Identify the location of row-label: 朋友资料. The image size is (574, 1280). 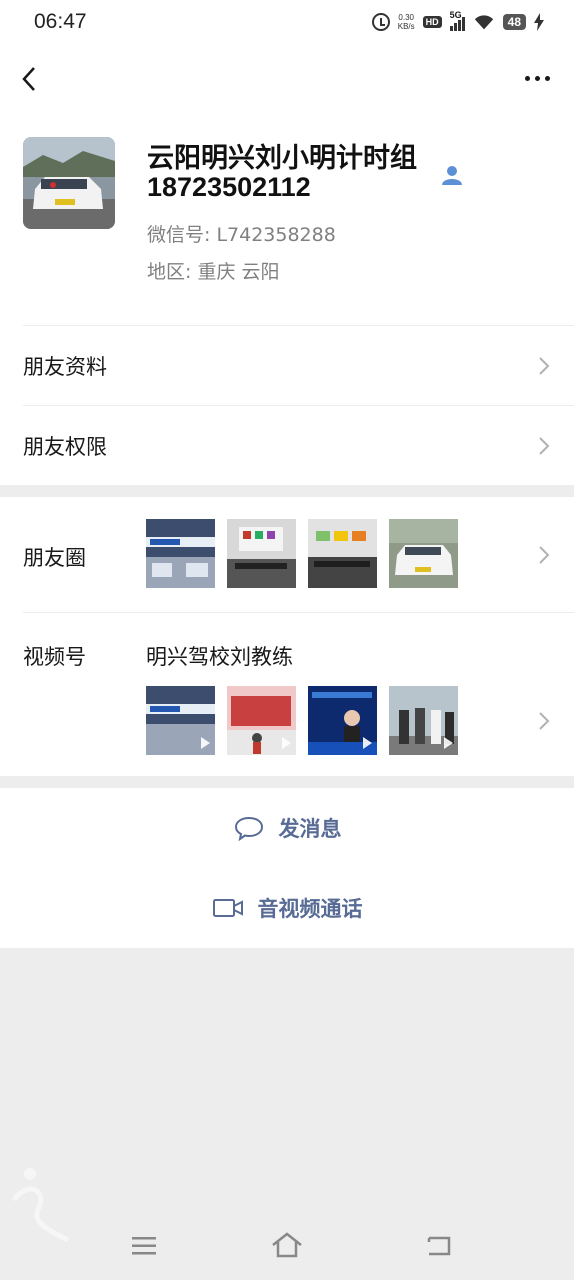
(65, 367).